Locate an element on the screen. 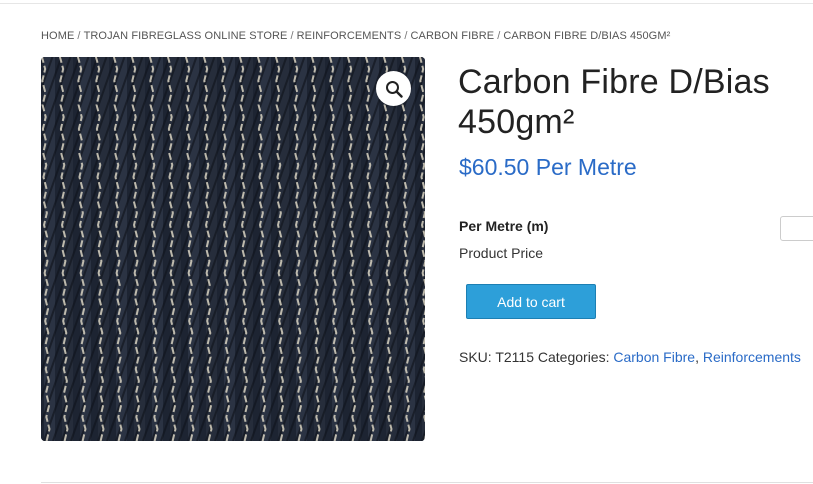 The width and height of the screenshot is (813, 484). per-metre-input is located at coordinates (796, 228).